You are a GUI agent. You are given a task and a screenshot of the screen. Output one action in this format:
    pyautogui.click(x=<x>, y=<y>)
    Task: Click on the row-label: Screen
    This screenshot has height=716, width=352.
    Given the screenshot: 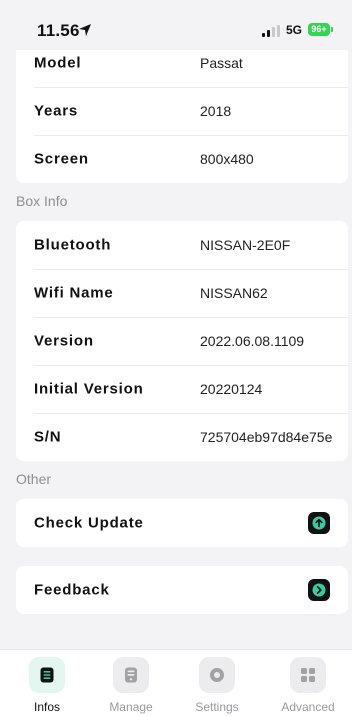 What is the action you would take?
    pyautogui.click(x=61, y=159)
    